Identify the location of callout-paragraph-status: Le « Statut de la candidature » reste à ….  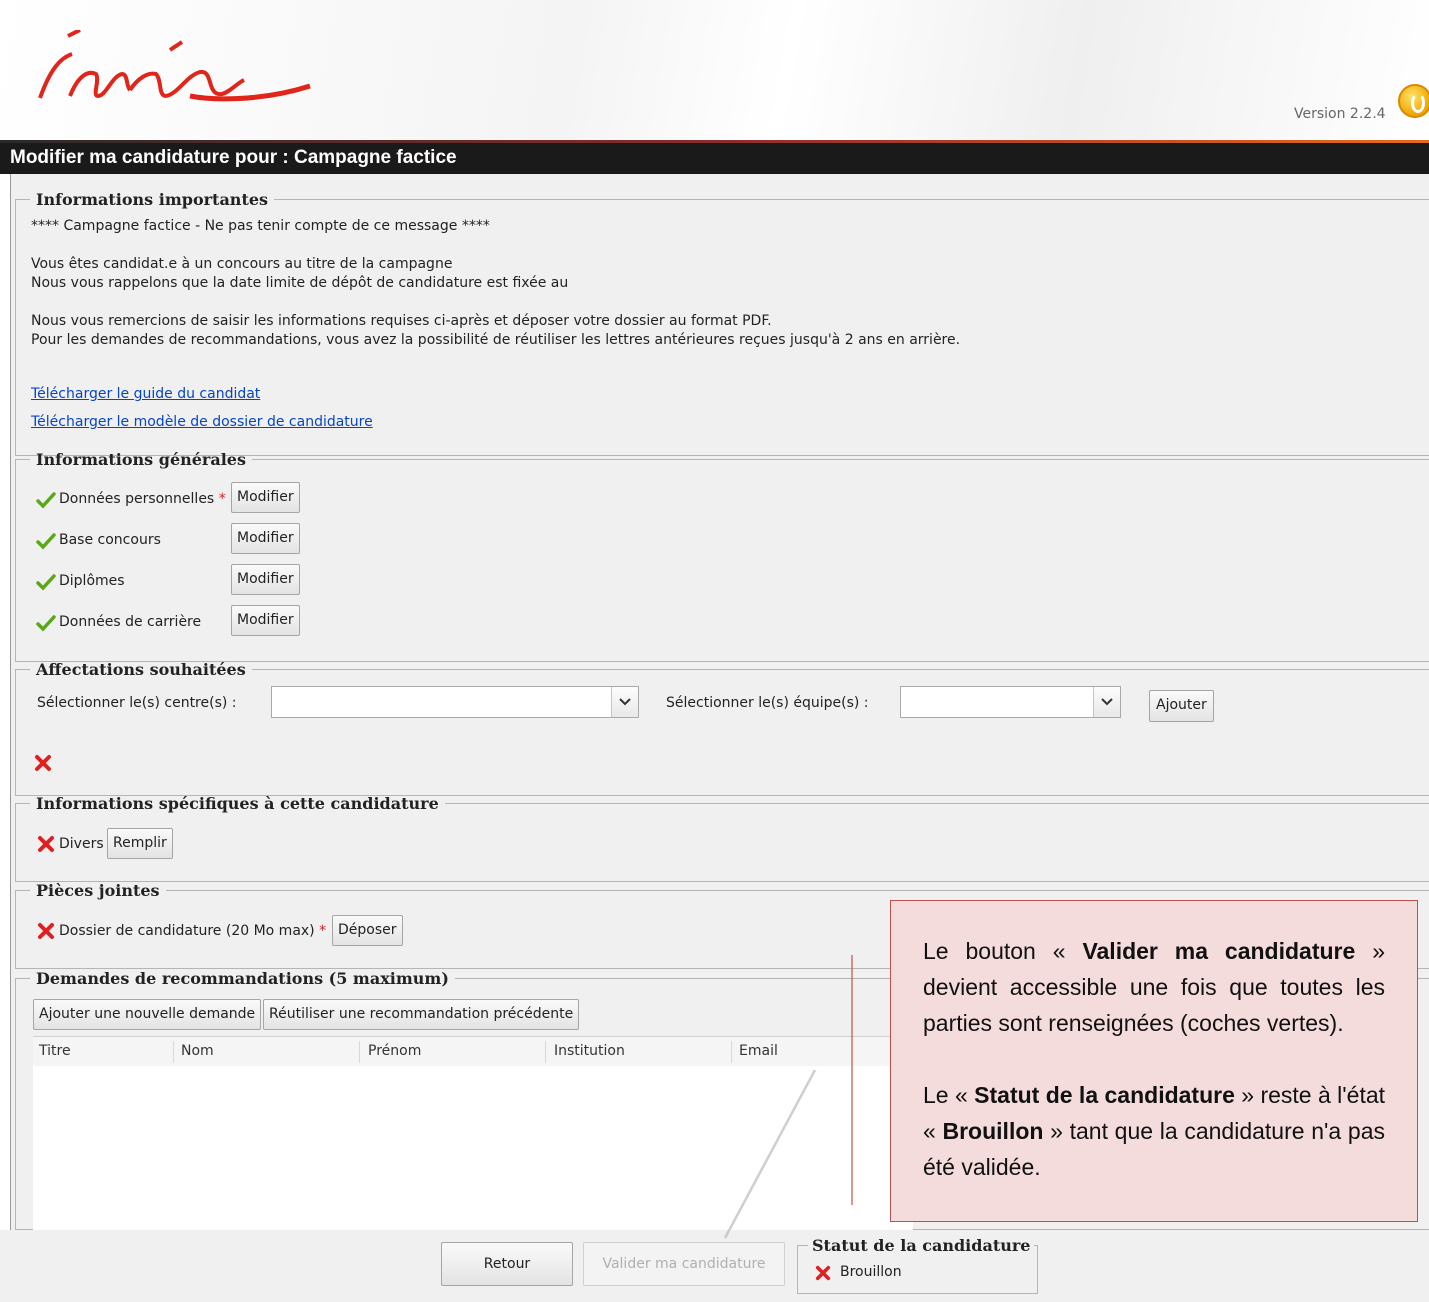
(1154, 1131).